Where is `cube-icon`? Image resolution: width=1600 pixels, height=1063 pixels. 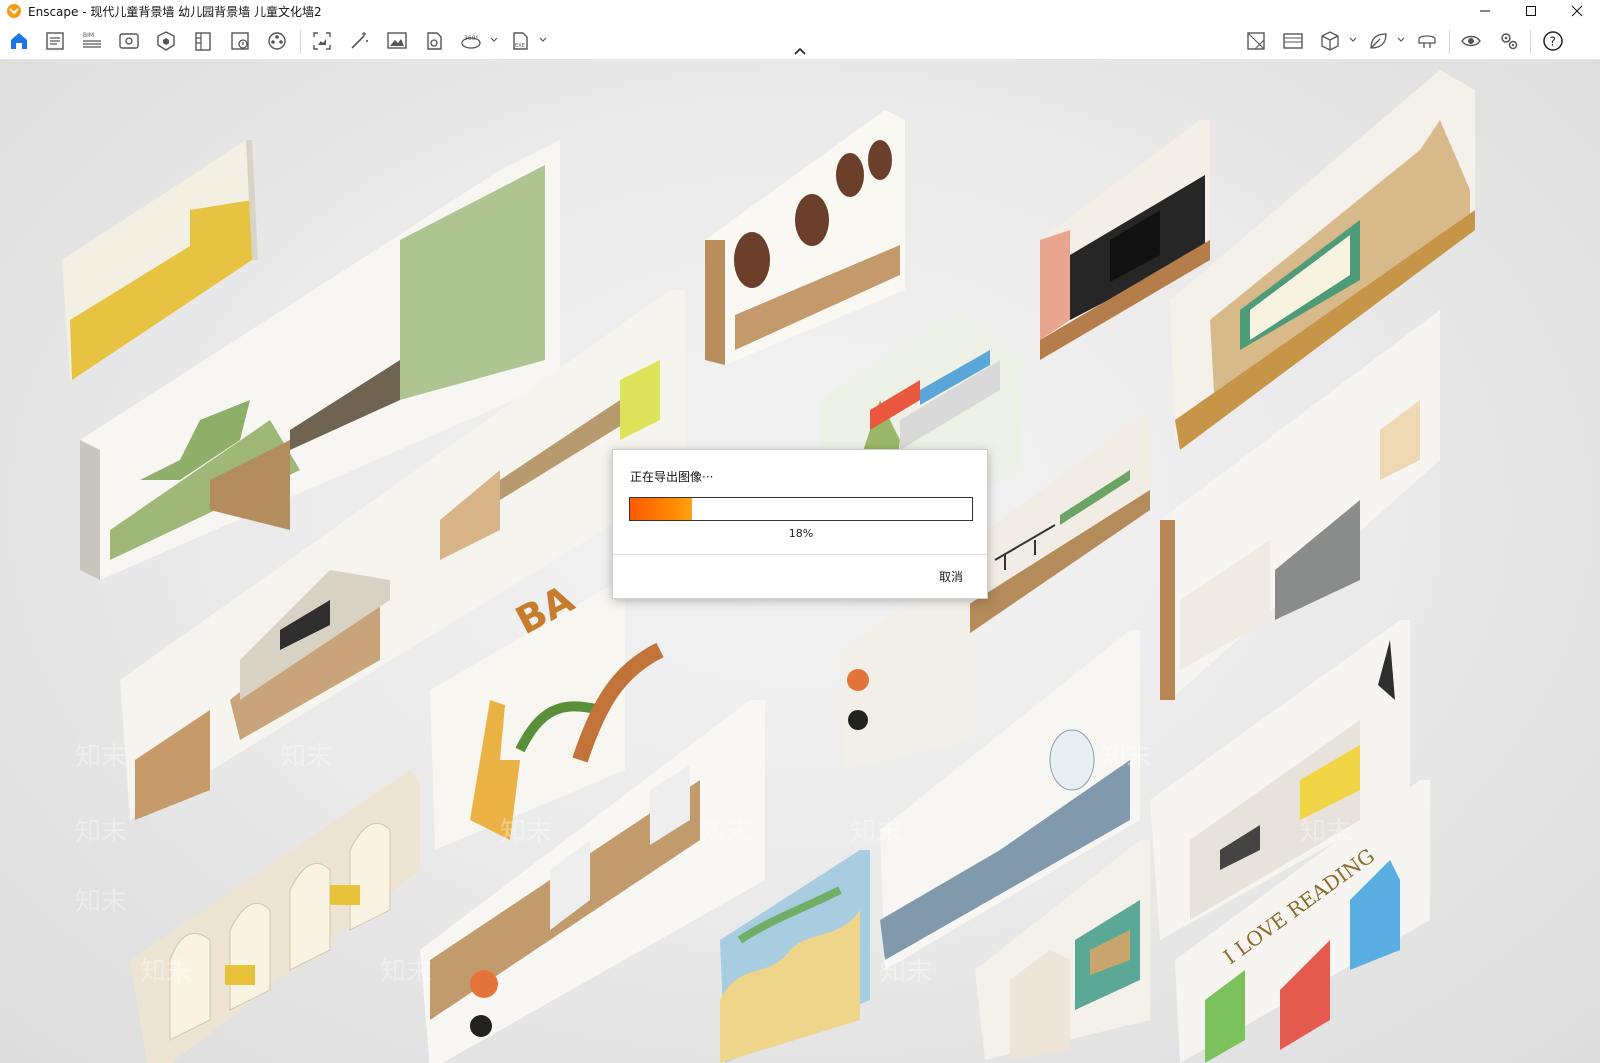
cube-icon is located at coordinates (1330, 41).